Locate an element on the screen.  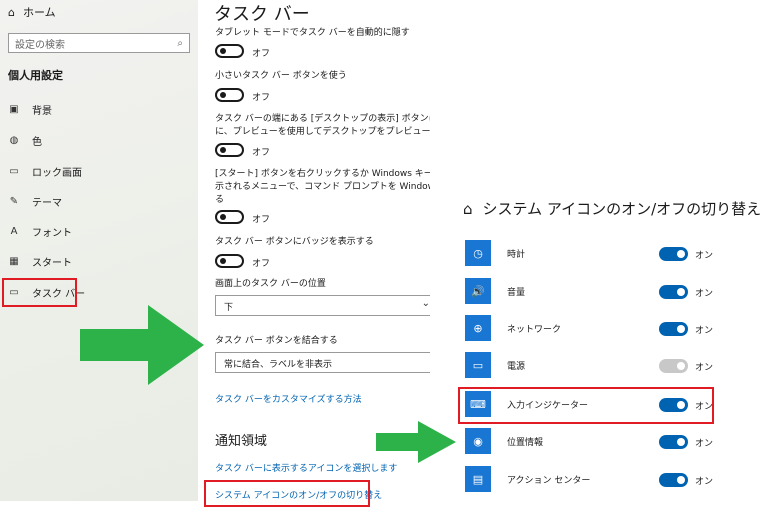
sidebar-item-label: スタート is located at coordinates (52, 263).